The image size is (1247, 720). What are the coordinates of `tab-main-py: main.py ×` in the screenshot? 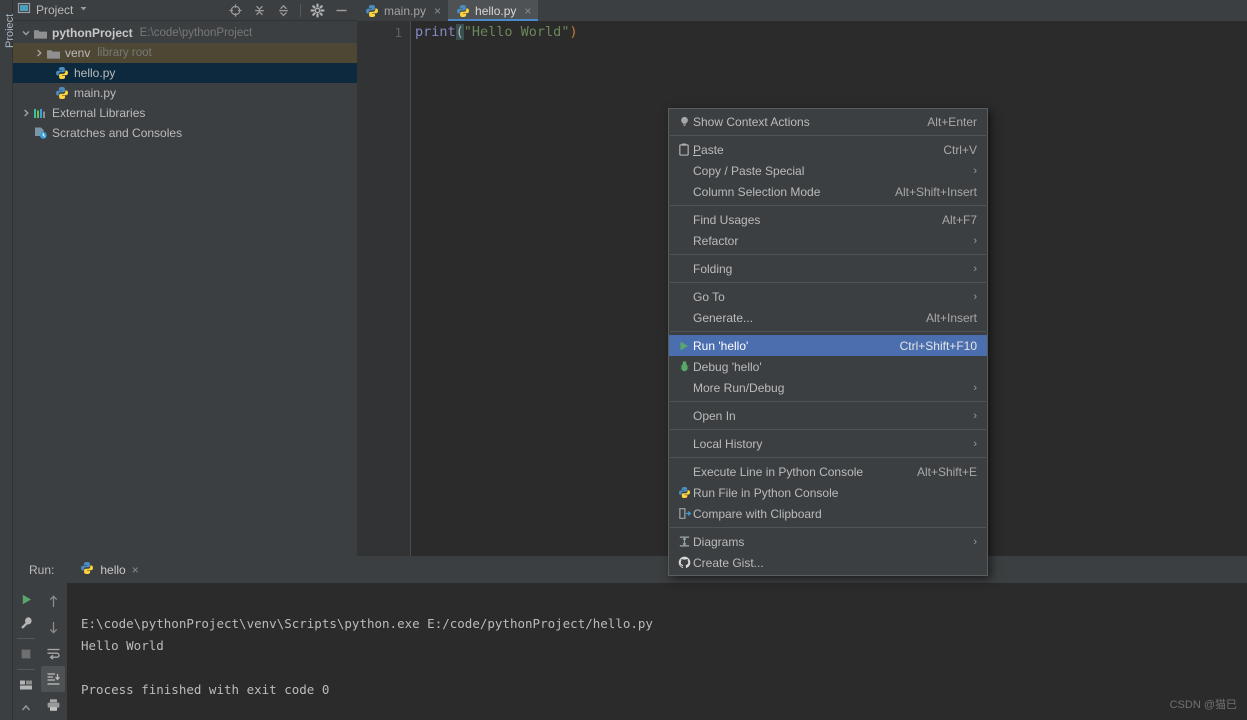 It's located at (403, 10).